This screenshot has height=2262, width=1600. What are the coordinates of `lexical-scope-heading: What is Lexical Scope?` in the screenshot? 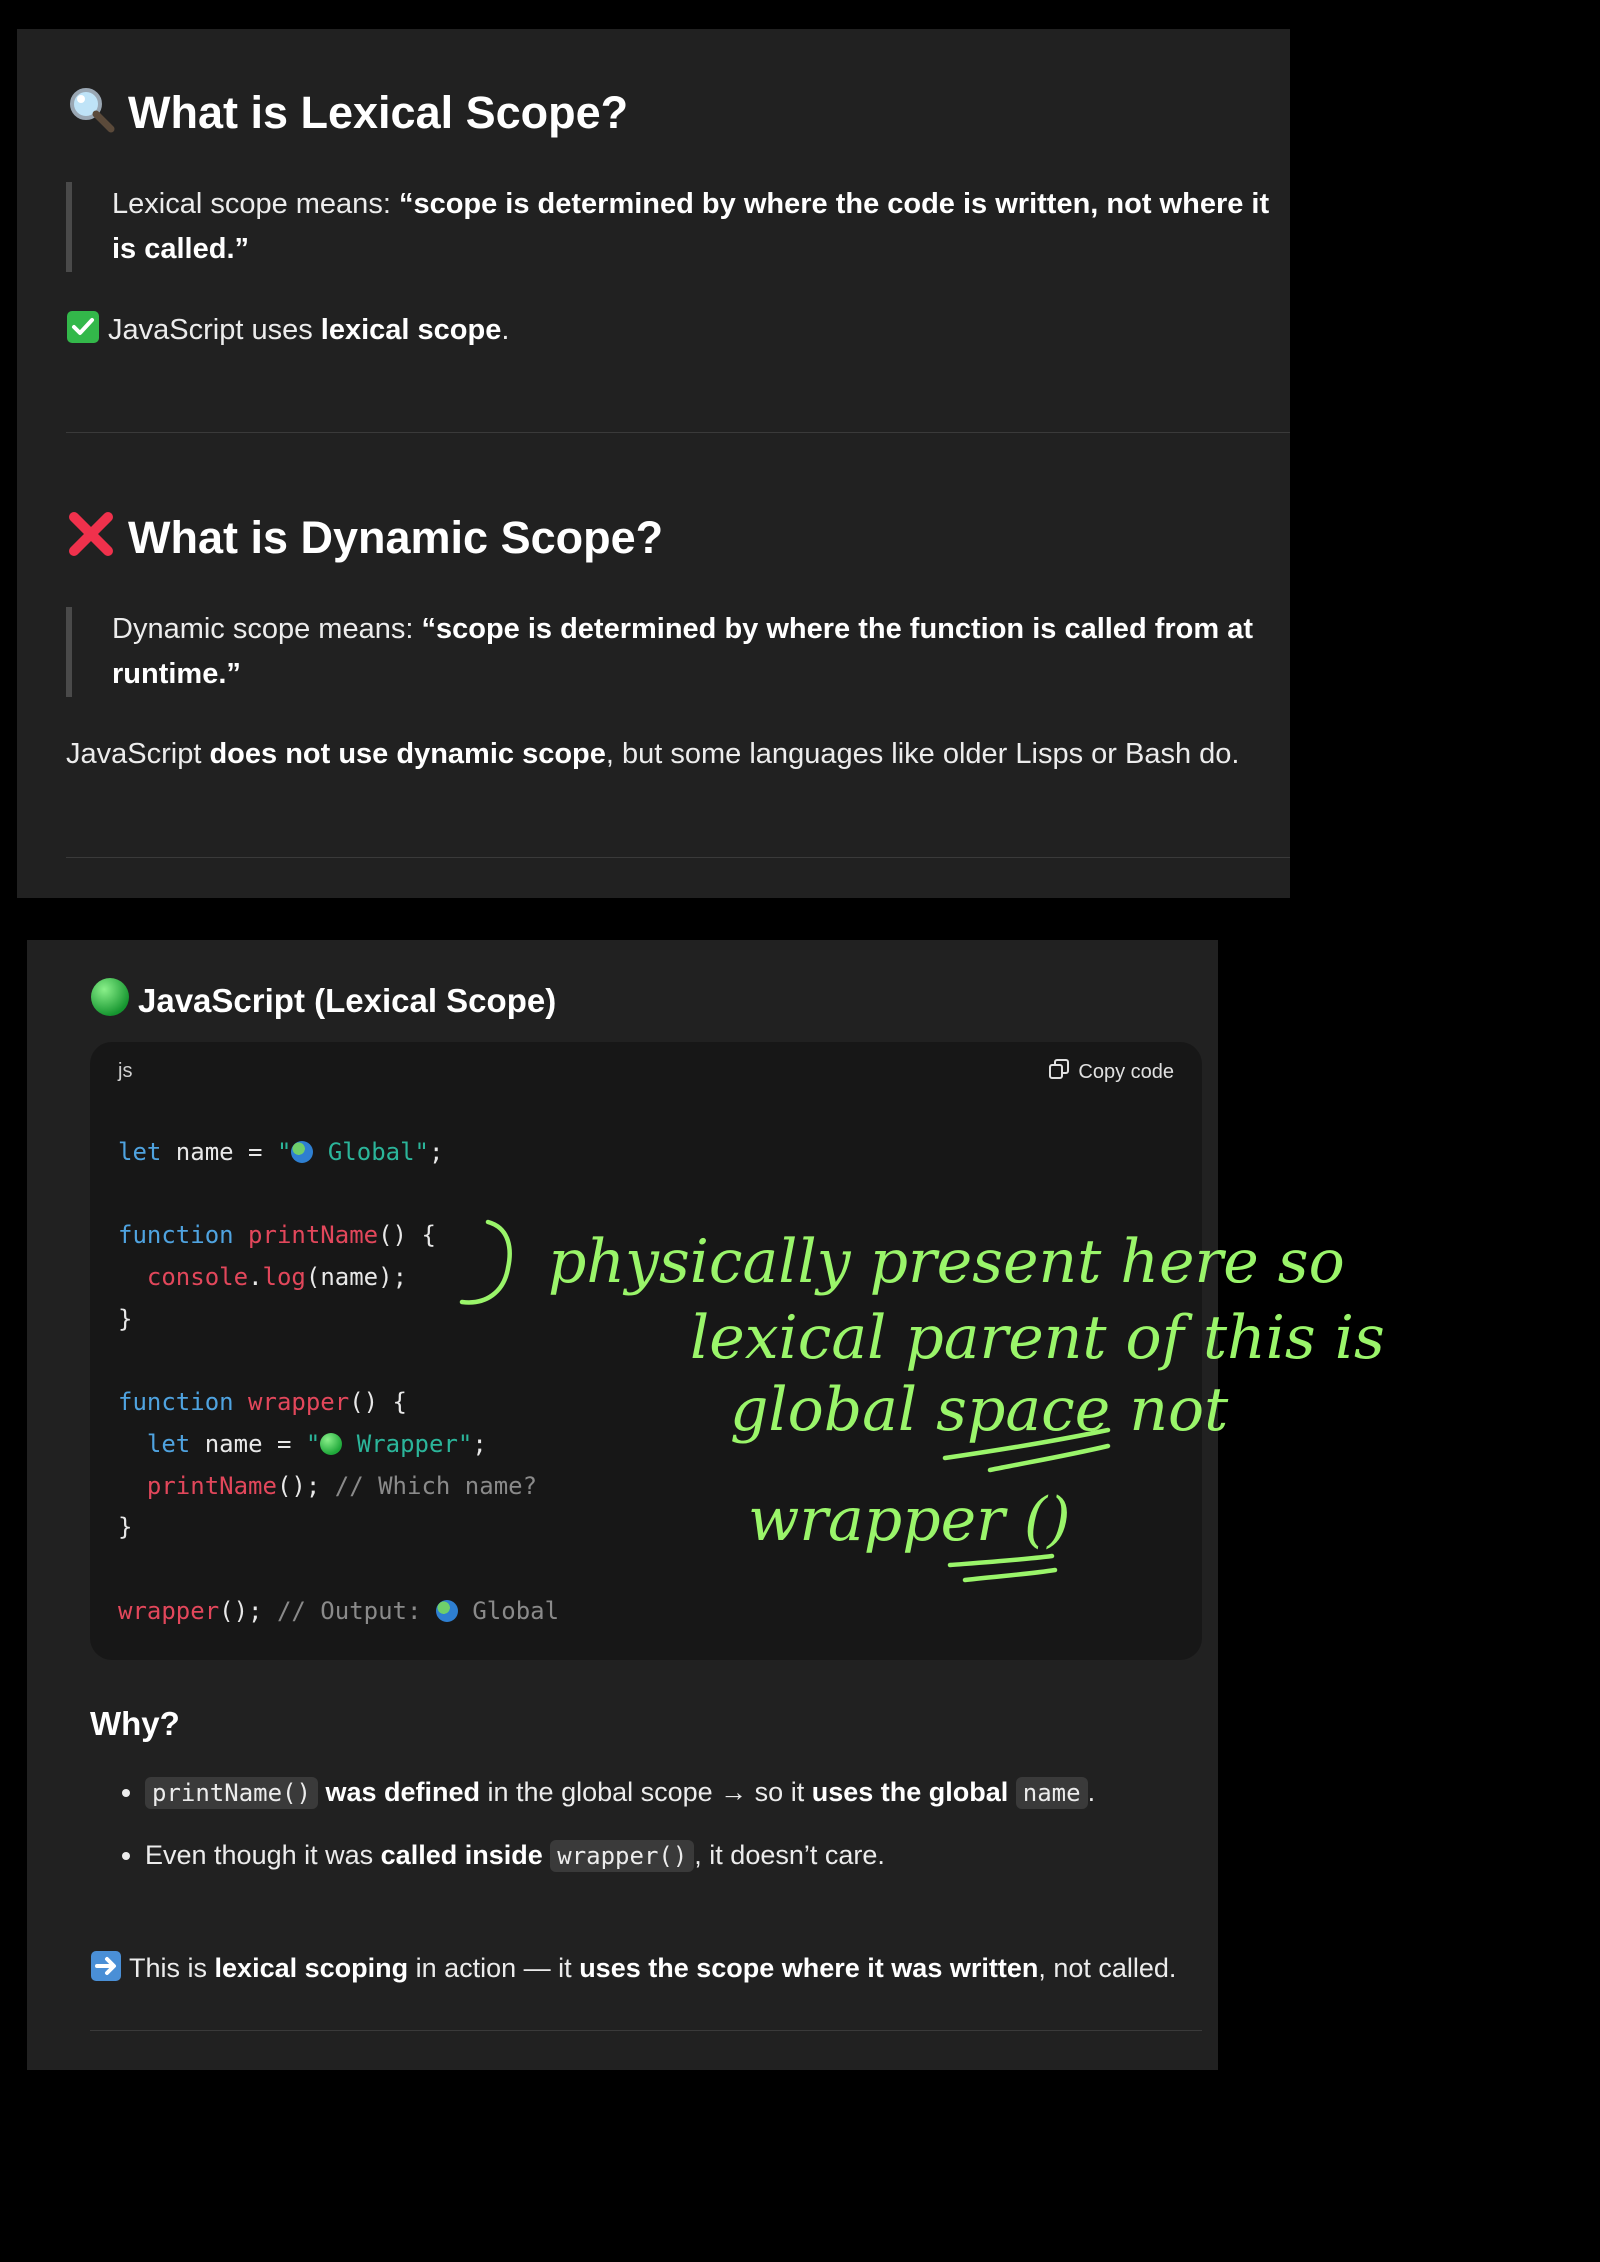 It's located at (347, 114).